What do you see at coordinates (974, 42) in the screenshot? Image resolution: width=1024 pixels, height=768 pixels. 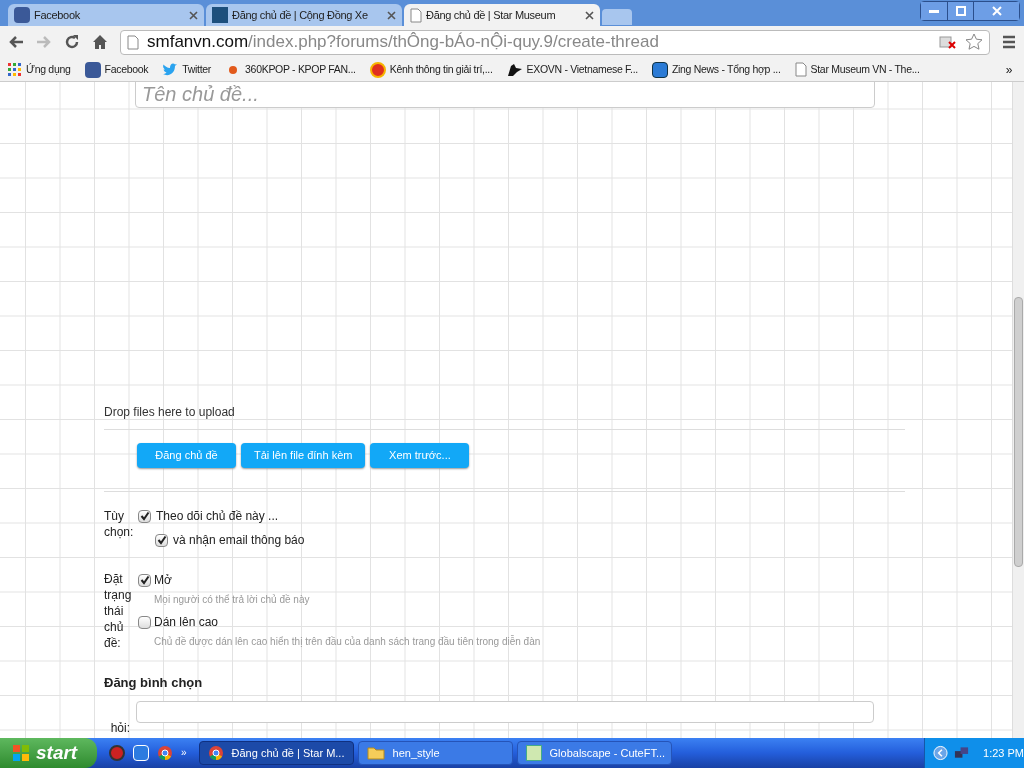 I see `star-icon` at bounding box center [974, 42].